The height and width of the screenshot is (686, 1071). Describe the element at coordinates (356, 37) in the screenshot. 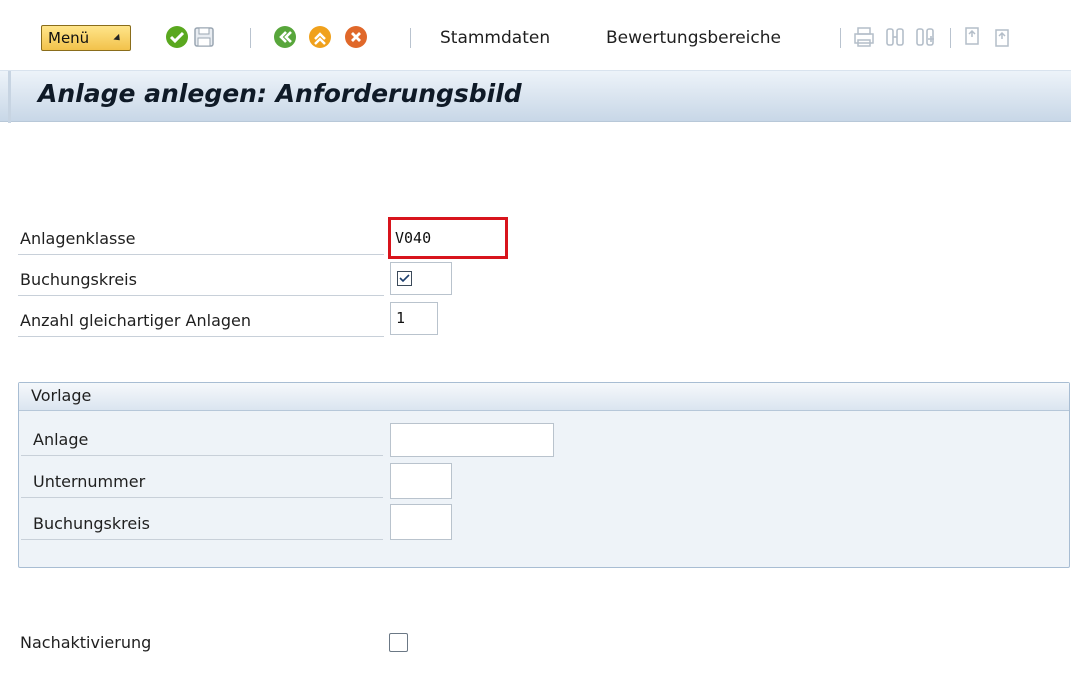

I see `cancel-icon` at that location.